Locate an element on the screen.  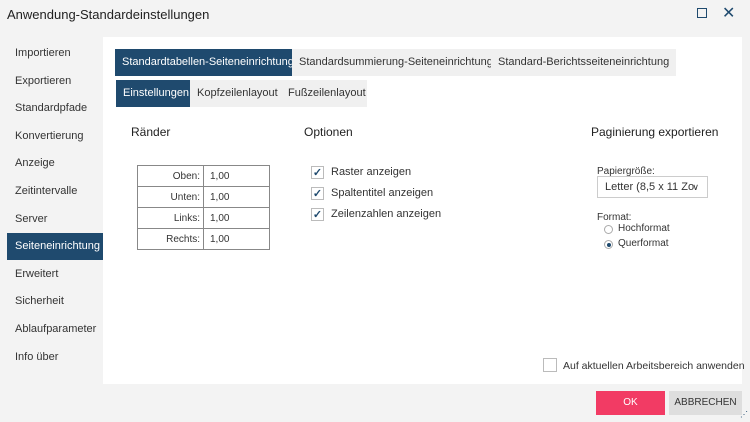
tab-standardtabellen: Standardtabellen-Seiteneinrichtung is located at coordinates (208, 62).